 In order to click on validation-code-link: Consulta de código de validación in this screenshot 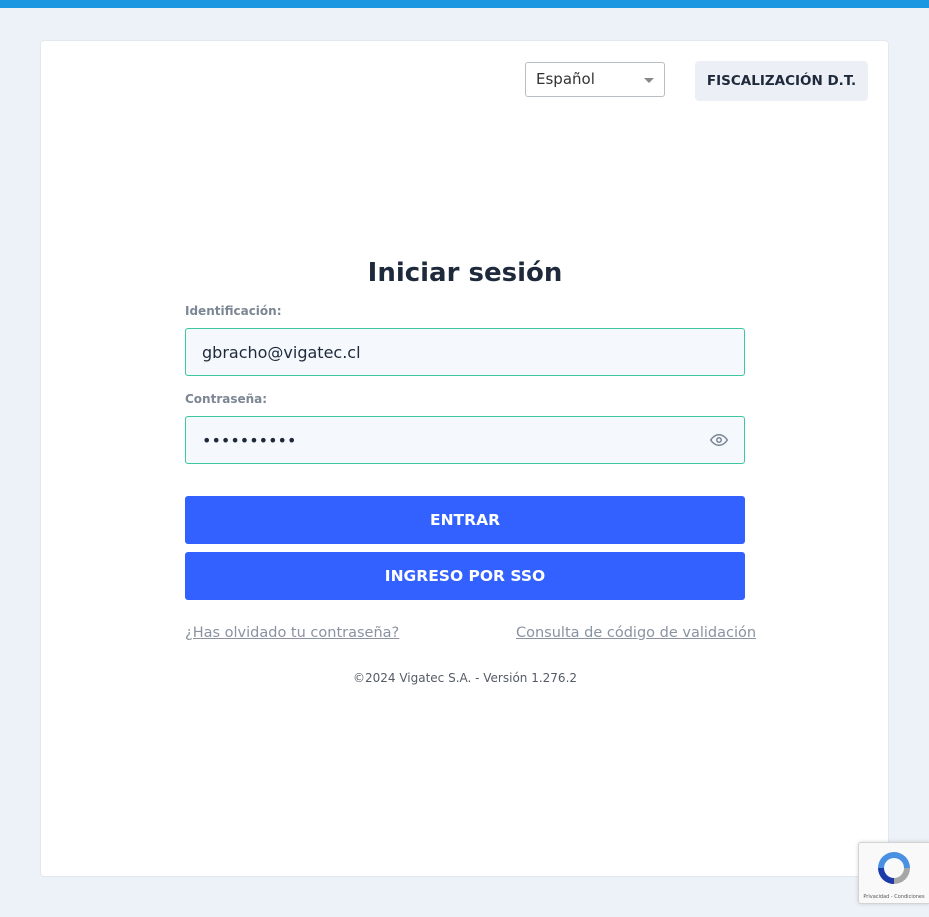, I will do `click(636, 633)`.